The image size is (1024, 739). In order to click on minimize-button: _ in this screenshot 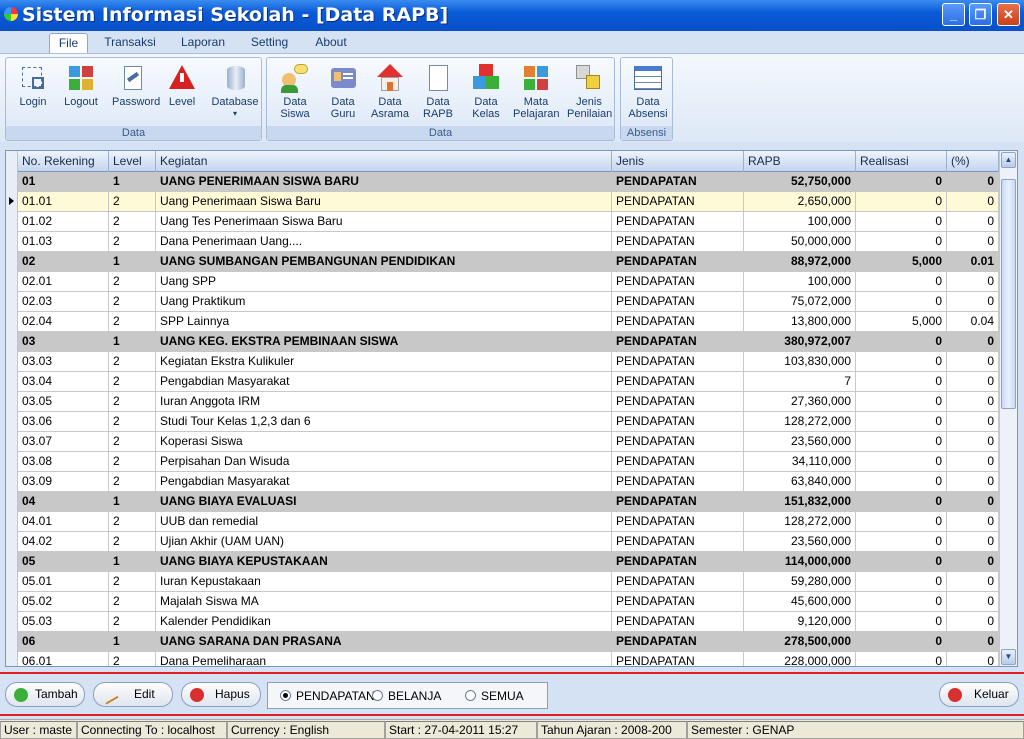, I will do `click(953, 14)`.